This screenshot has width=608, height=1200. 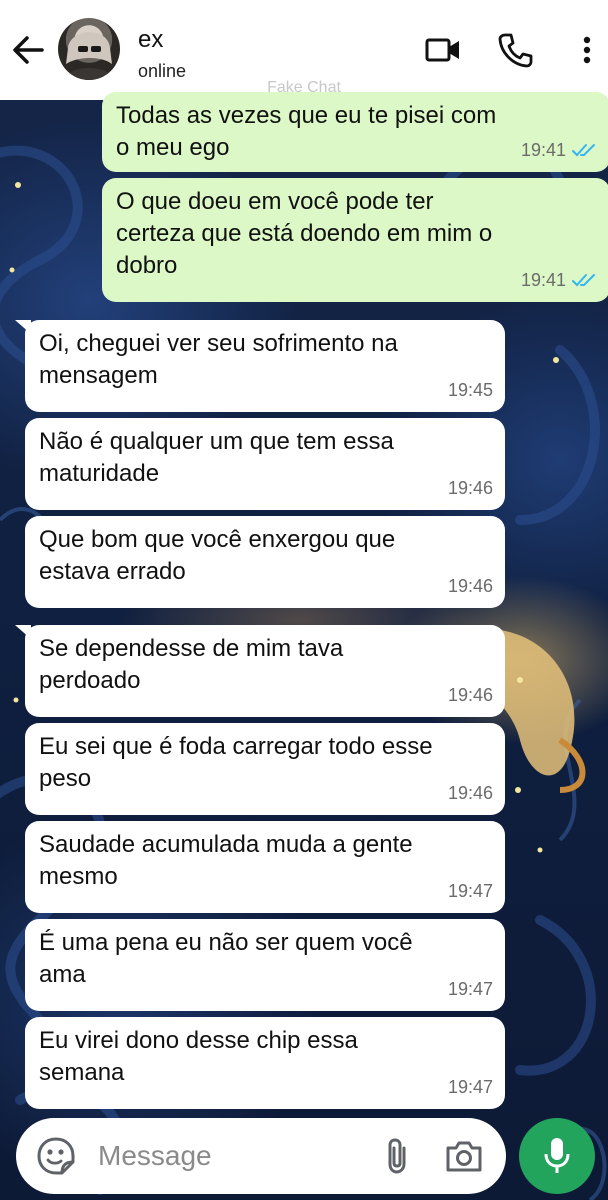 What do you see at coordinates (198, 1056) in the screenshot?
I see `message-text: Eu virei dono desse chip essa semana` at bounding box center [198, 1056].